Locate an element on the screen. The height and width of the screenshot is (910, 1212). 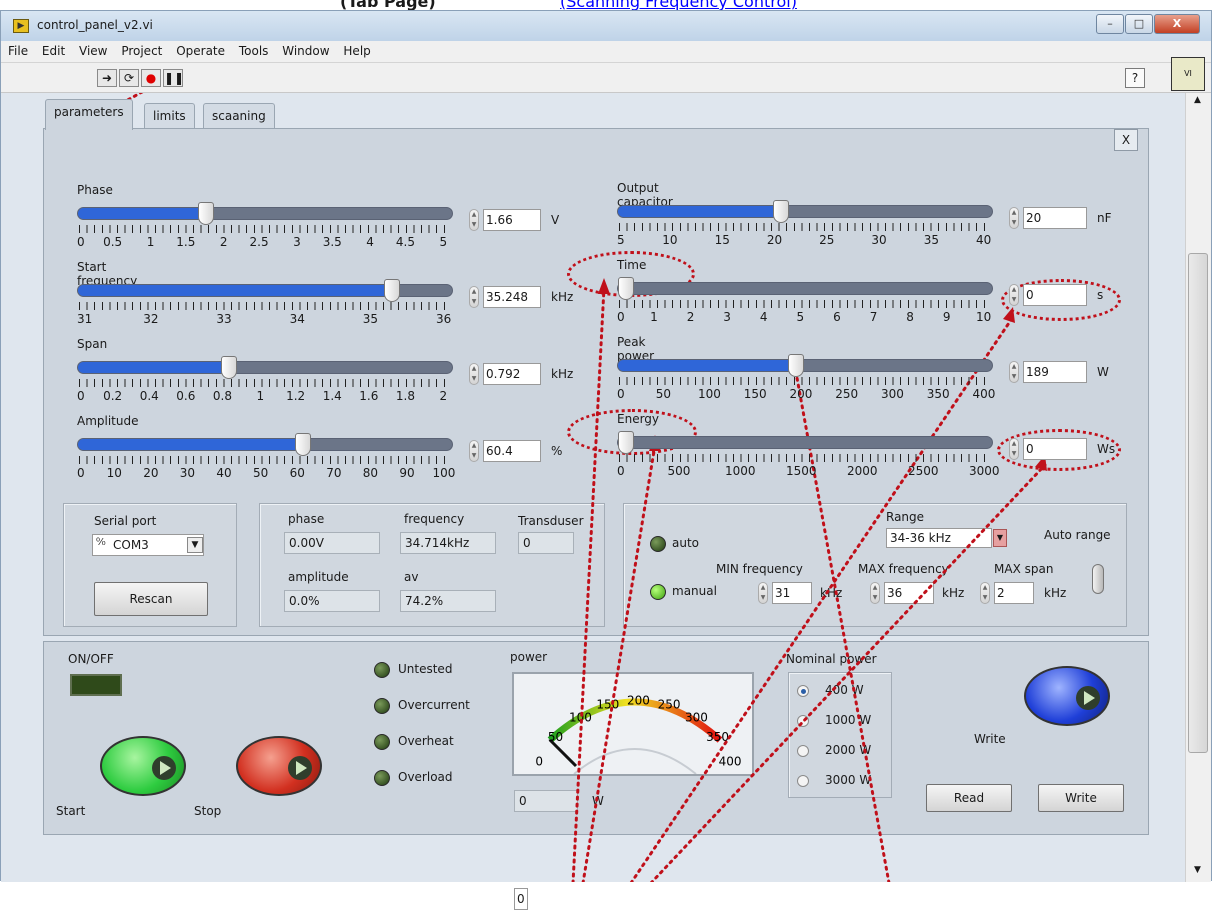
tick-label: 3000 is located at coordinates (984, 471).